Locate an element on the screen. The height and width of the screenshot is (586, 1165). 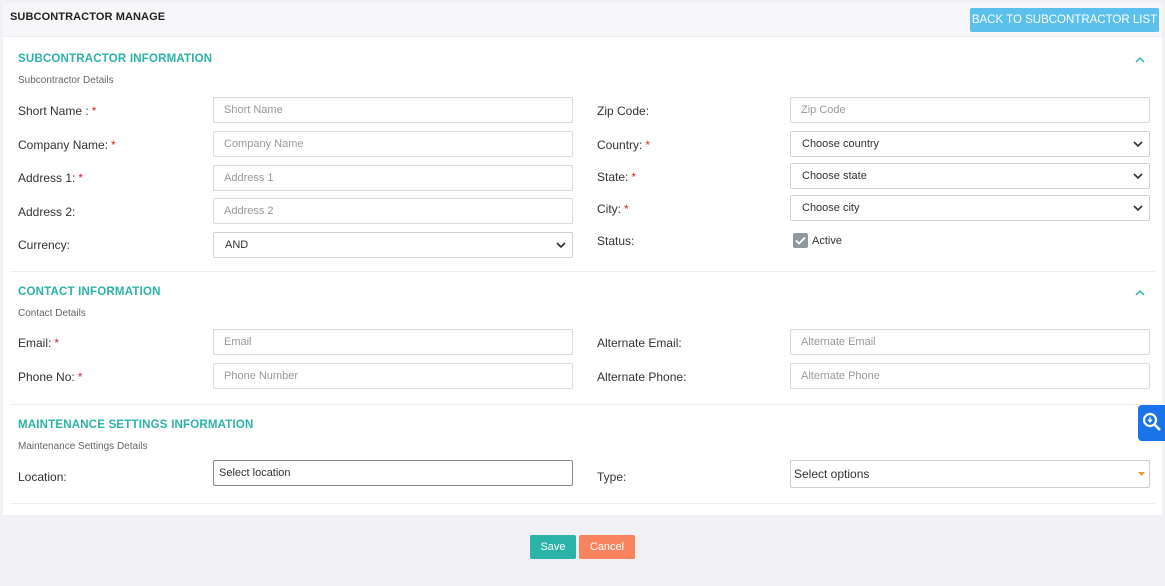
zip-code-input: Zip Code is located at coordinates (970, 110).